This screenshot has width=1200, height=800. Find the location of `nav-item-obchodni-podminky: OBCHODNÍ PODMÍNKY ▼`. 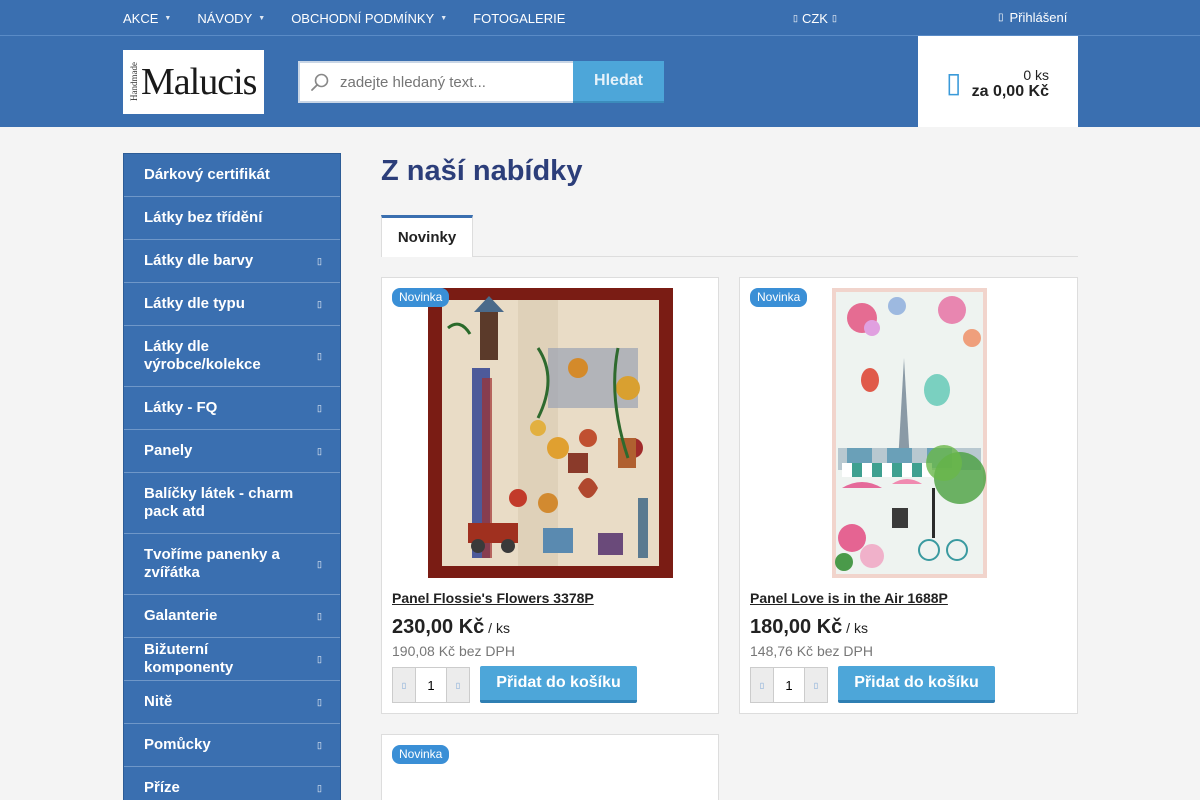

nav-item-obchodni-podminky: OBCHODNÍ PODMÍNKY ▼ is located at coordinates (369, 18).